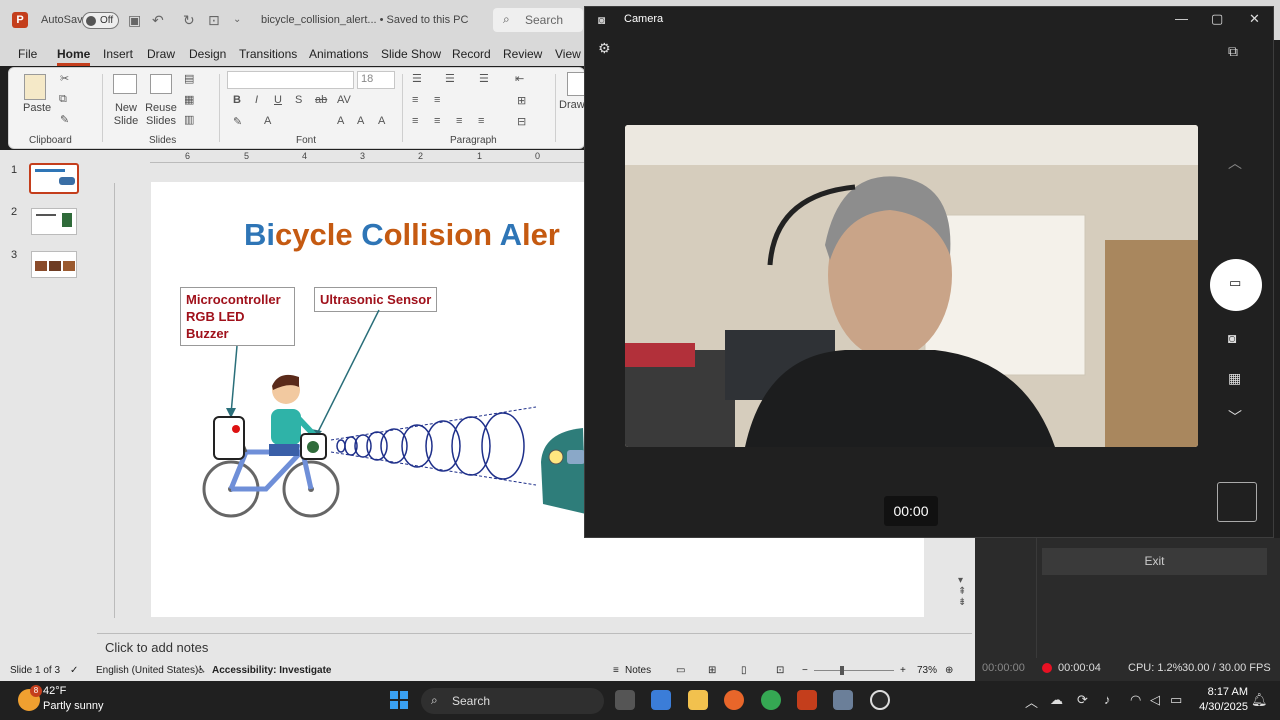 This screenshot has width=1280, height=720. What do you see at coordinates (1234, 378) in the screenshot?
I see `qr-mode-icon: ▦` at bounding box center [1234, 378].